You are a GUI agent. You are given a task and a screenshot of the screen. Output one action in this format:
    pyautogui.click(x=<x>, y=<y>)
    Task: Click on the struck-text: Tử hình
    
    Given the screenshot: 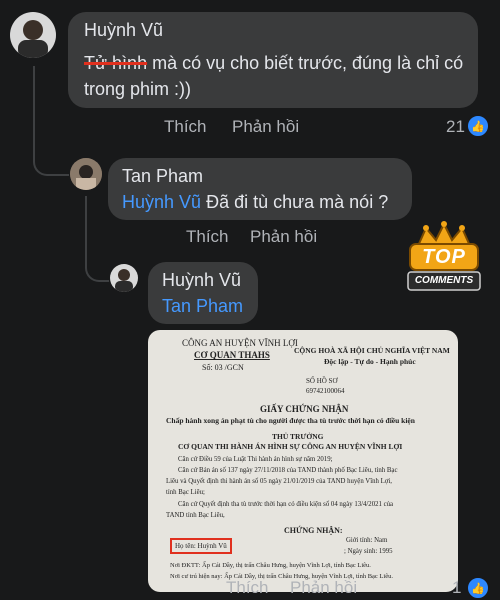 What is the action you would take?
    pyautogui.click(x=116, y=63)
    